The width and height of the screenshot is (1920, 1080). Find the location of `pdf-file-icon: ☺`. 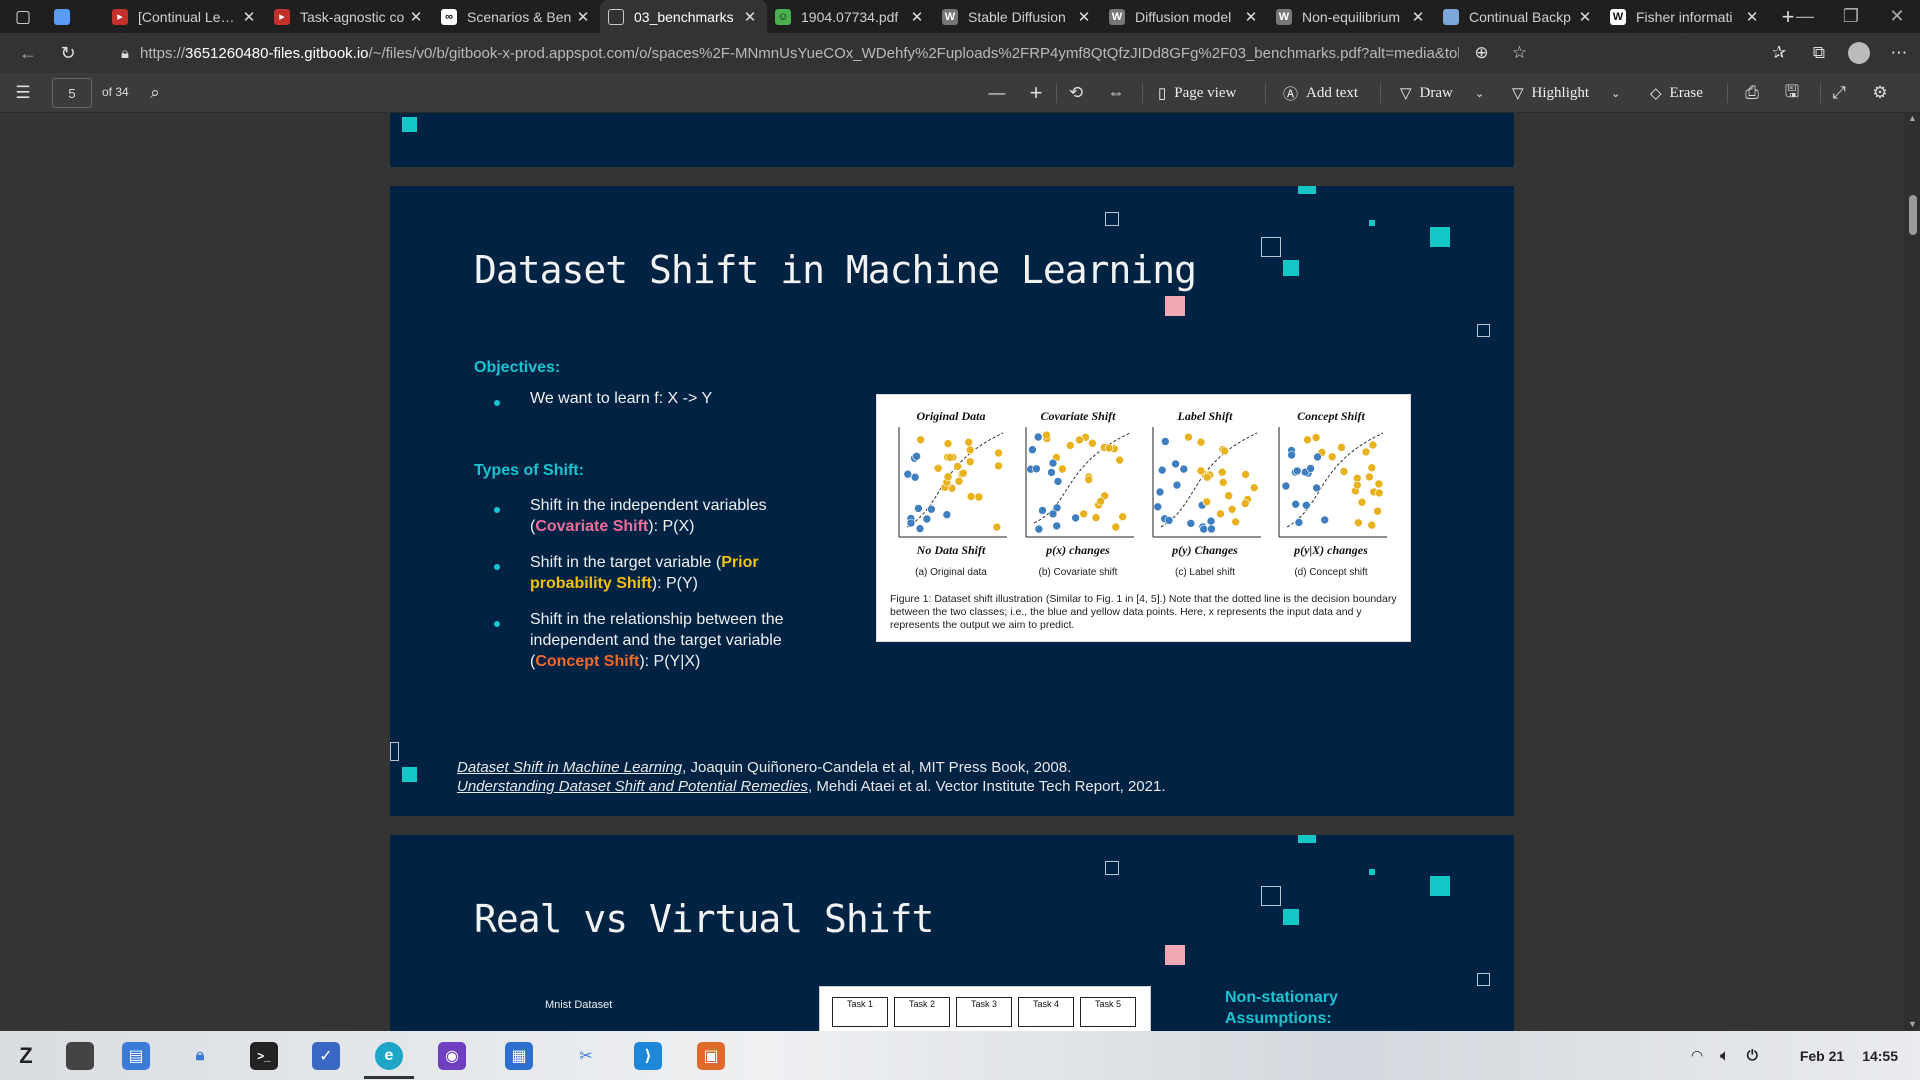

pdf-file-icon: ☺ is located at coordinates (783, 16).